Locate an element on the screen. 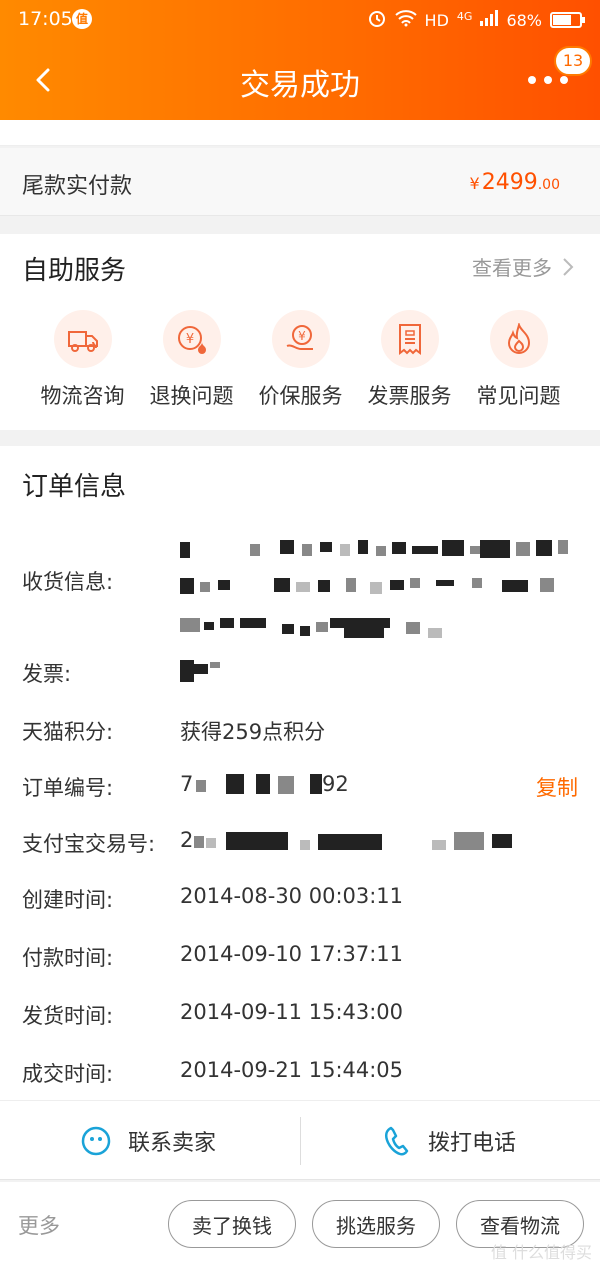 This screenshot has width=600, height=1267. self-service-items: 物流咨询 ¥ 退换问题 ¥ 价保服务 发票服务 常见问题 is located at coordinates (300, 360).